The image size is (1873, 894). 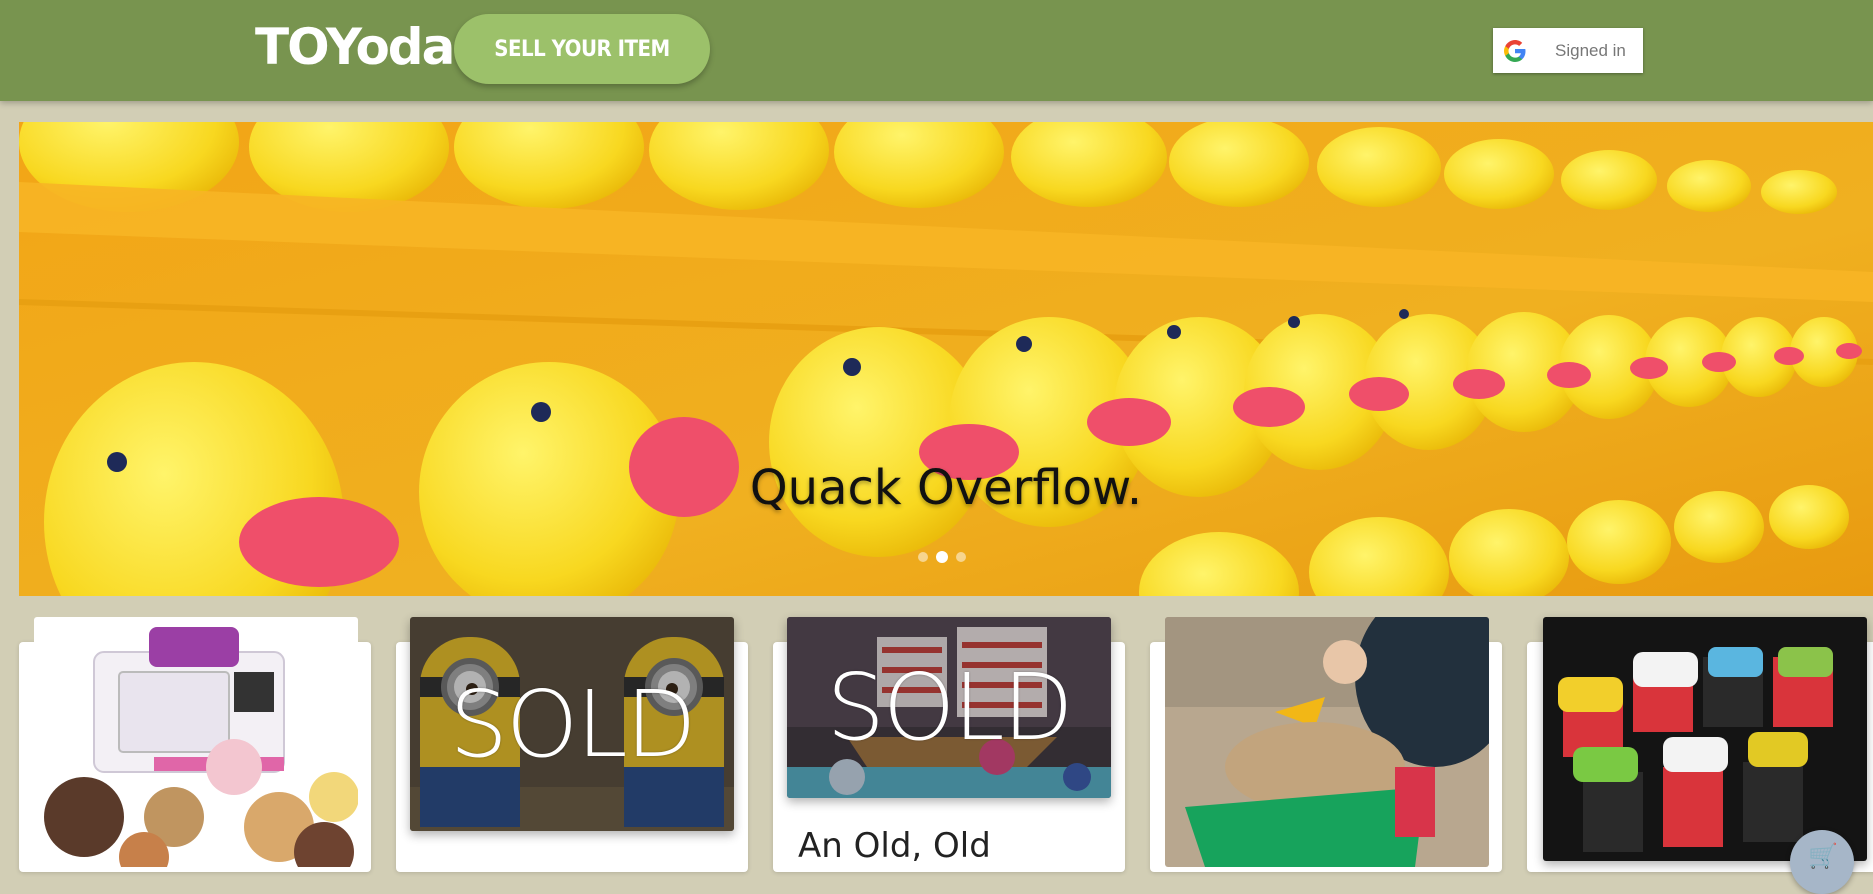 I want to click on product-title: An Old, Old, so click(x=894, y=846).